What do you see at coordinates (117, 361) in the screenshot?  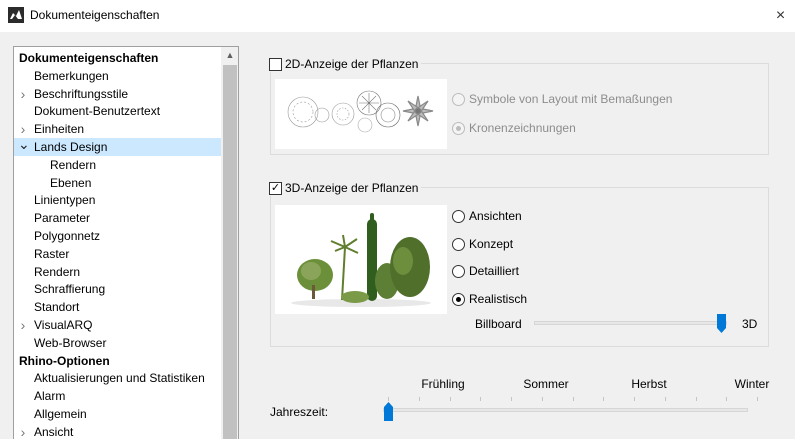 I see `tree-item: Rhino-Optionen` at bounding box center [117, 361].